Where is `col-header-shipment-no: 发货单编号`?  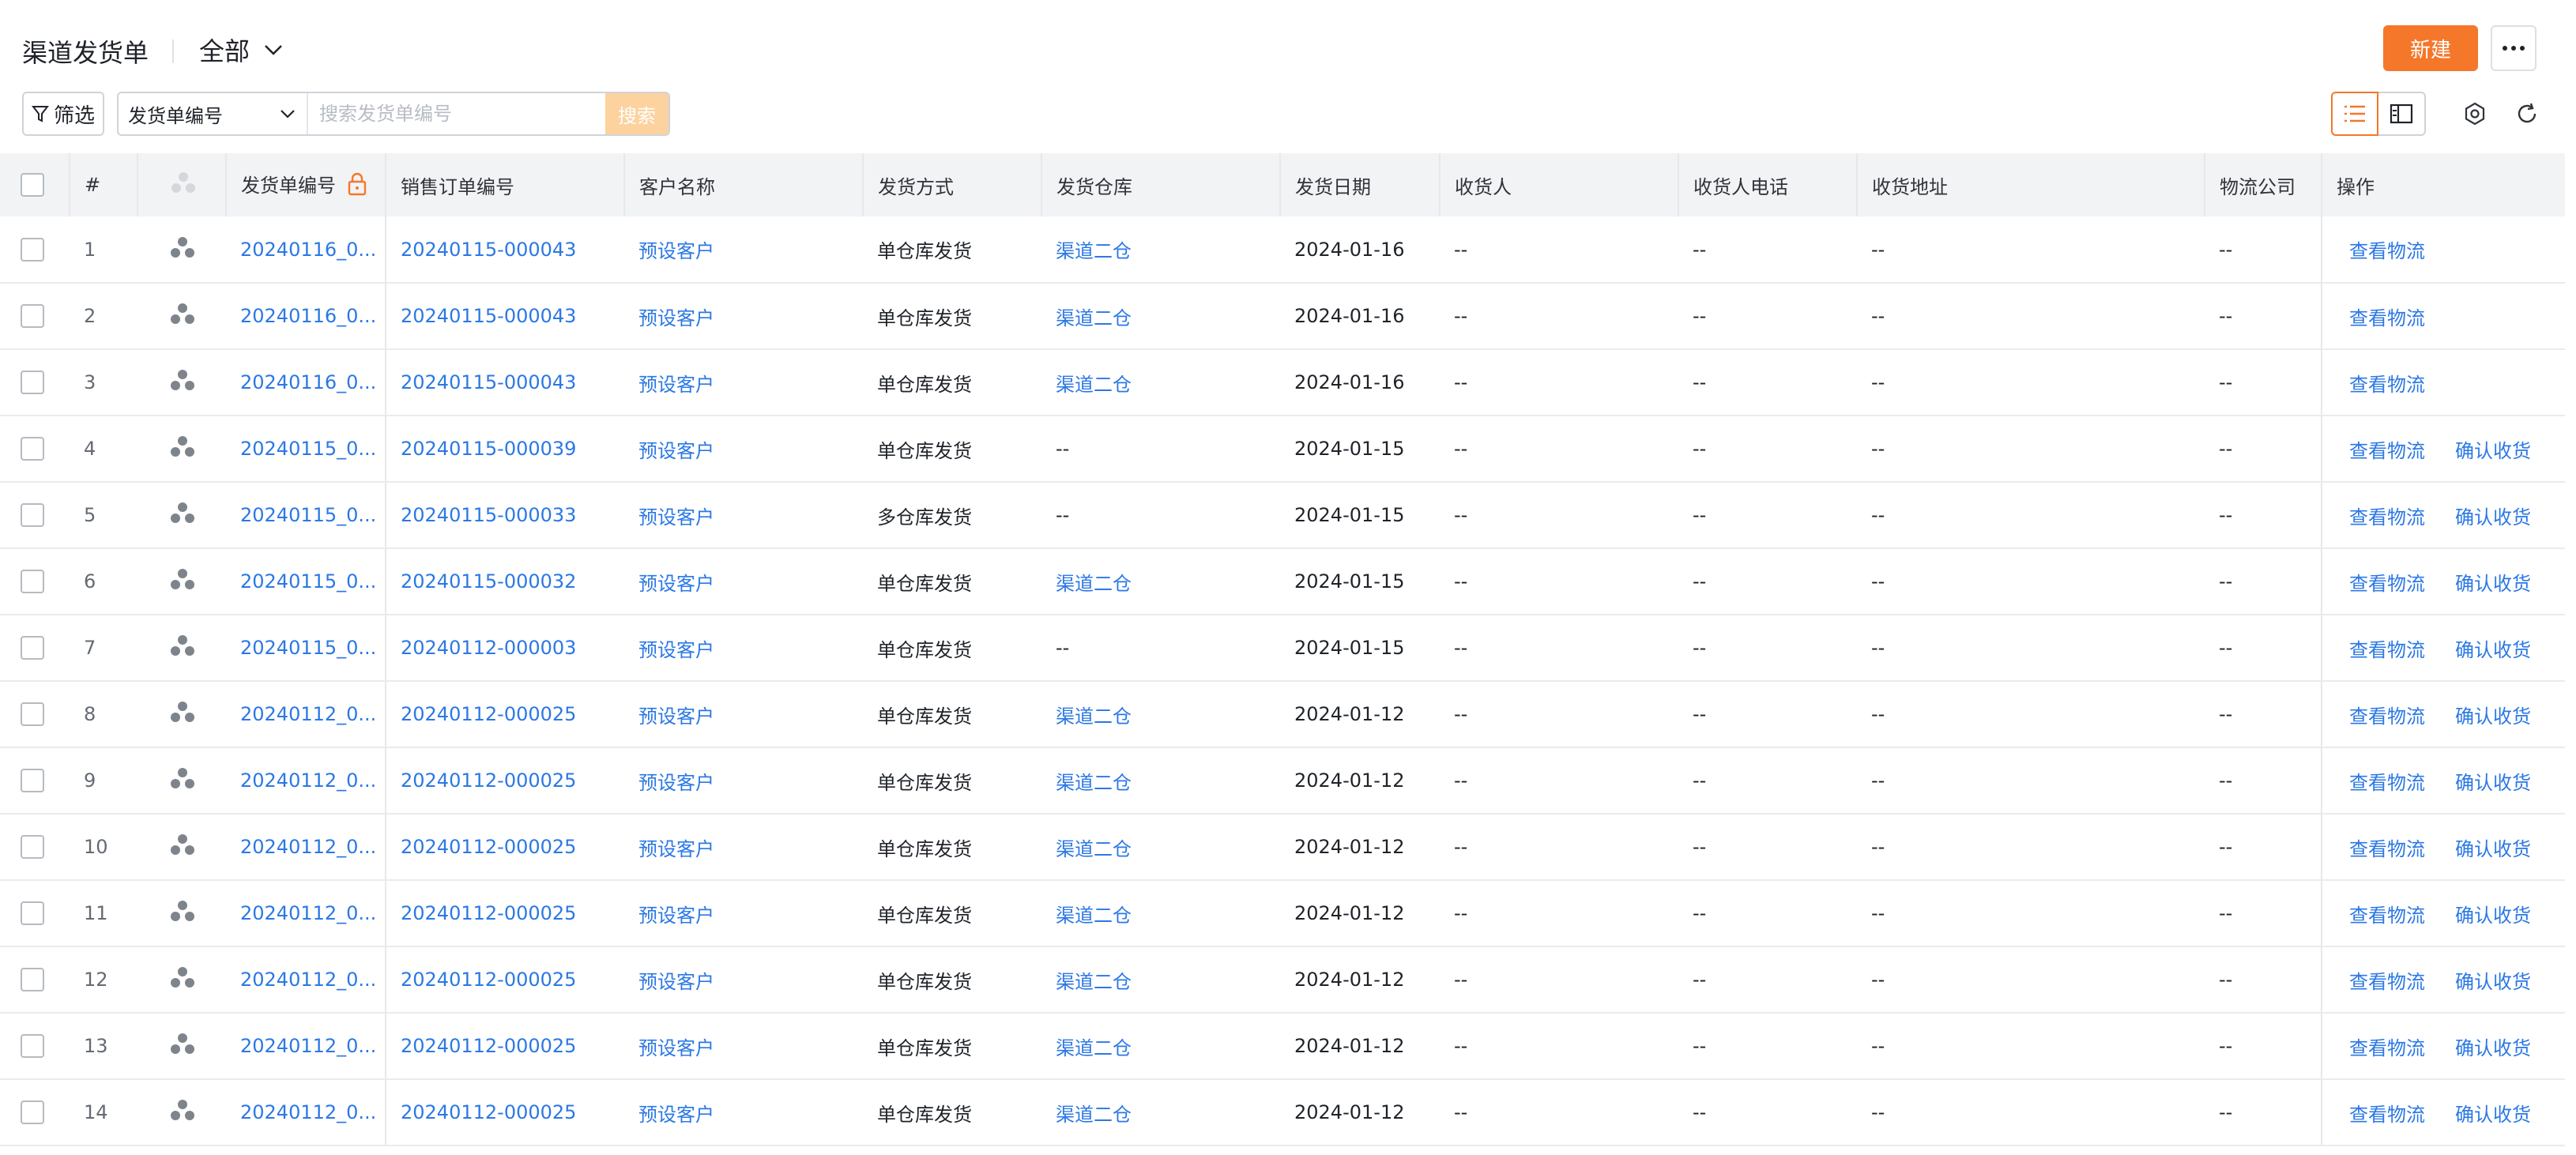 col-header-shipment-no: 发货单编号 is located at coordinates (306, 184).